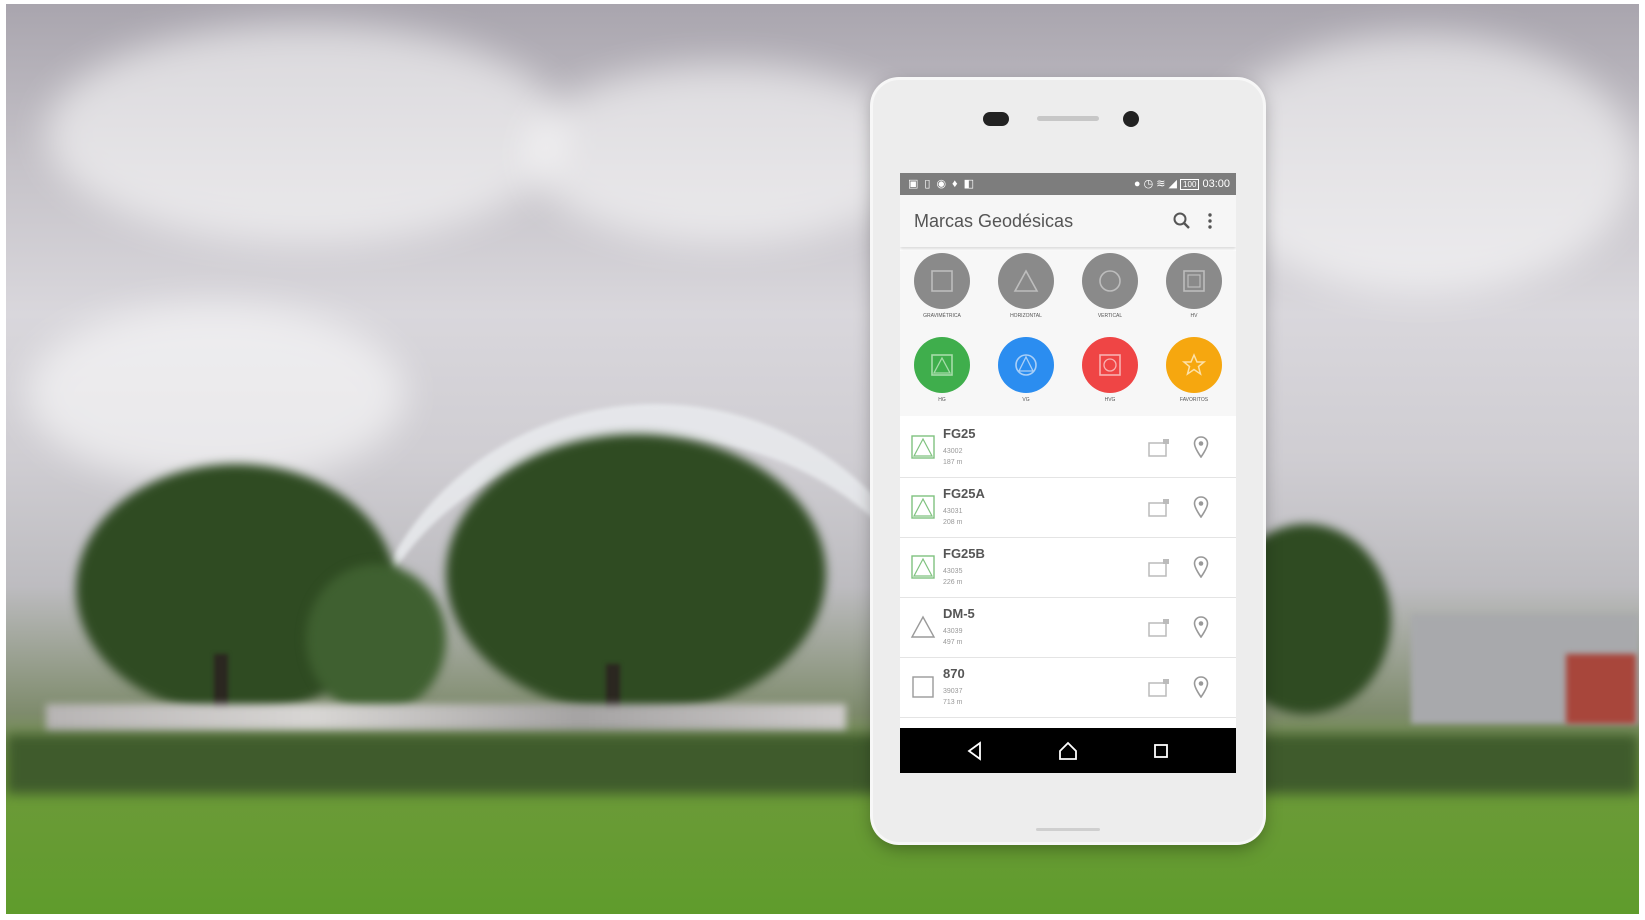 Image resolution: width=1645 pixels, height=920 pixels. Describe the element at coordinates (1068, 688) in the screenshot. I see `list-item: 870 39037 713 m` at that location.